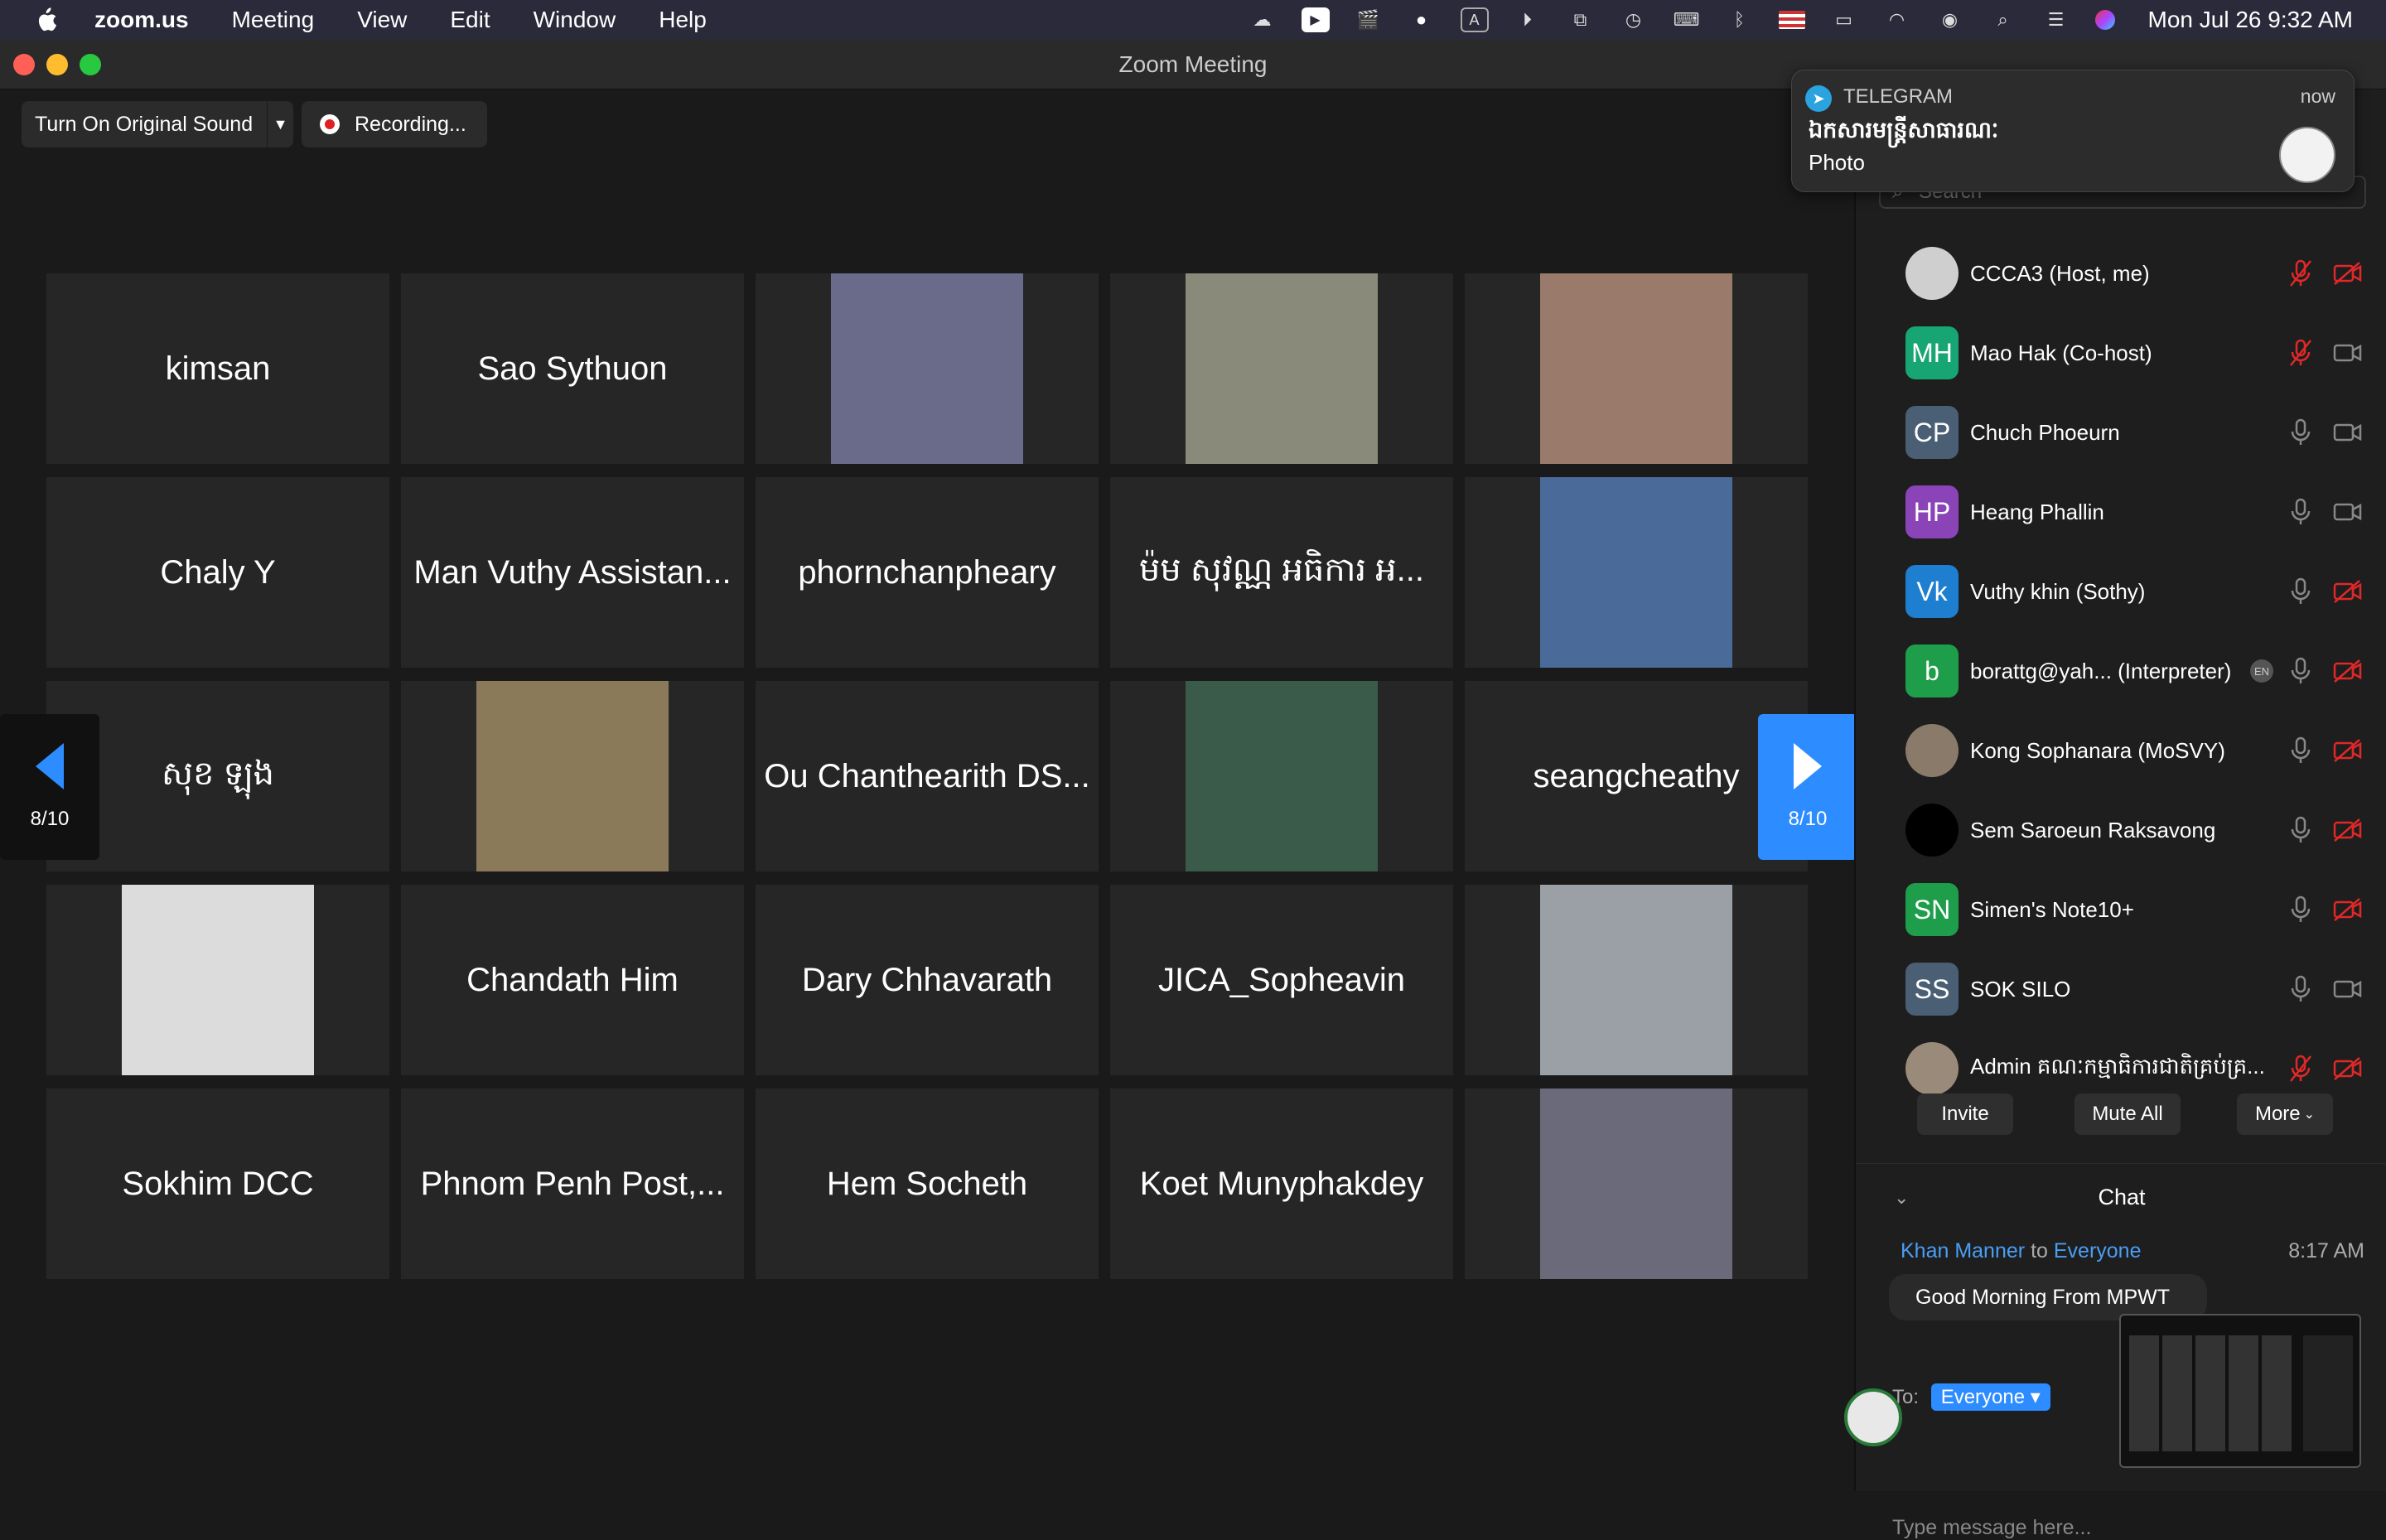  Describe the element at coordinates (1369, 19) in the screenshot. I see `clapper-icon: 🎬` at that location.